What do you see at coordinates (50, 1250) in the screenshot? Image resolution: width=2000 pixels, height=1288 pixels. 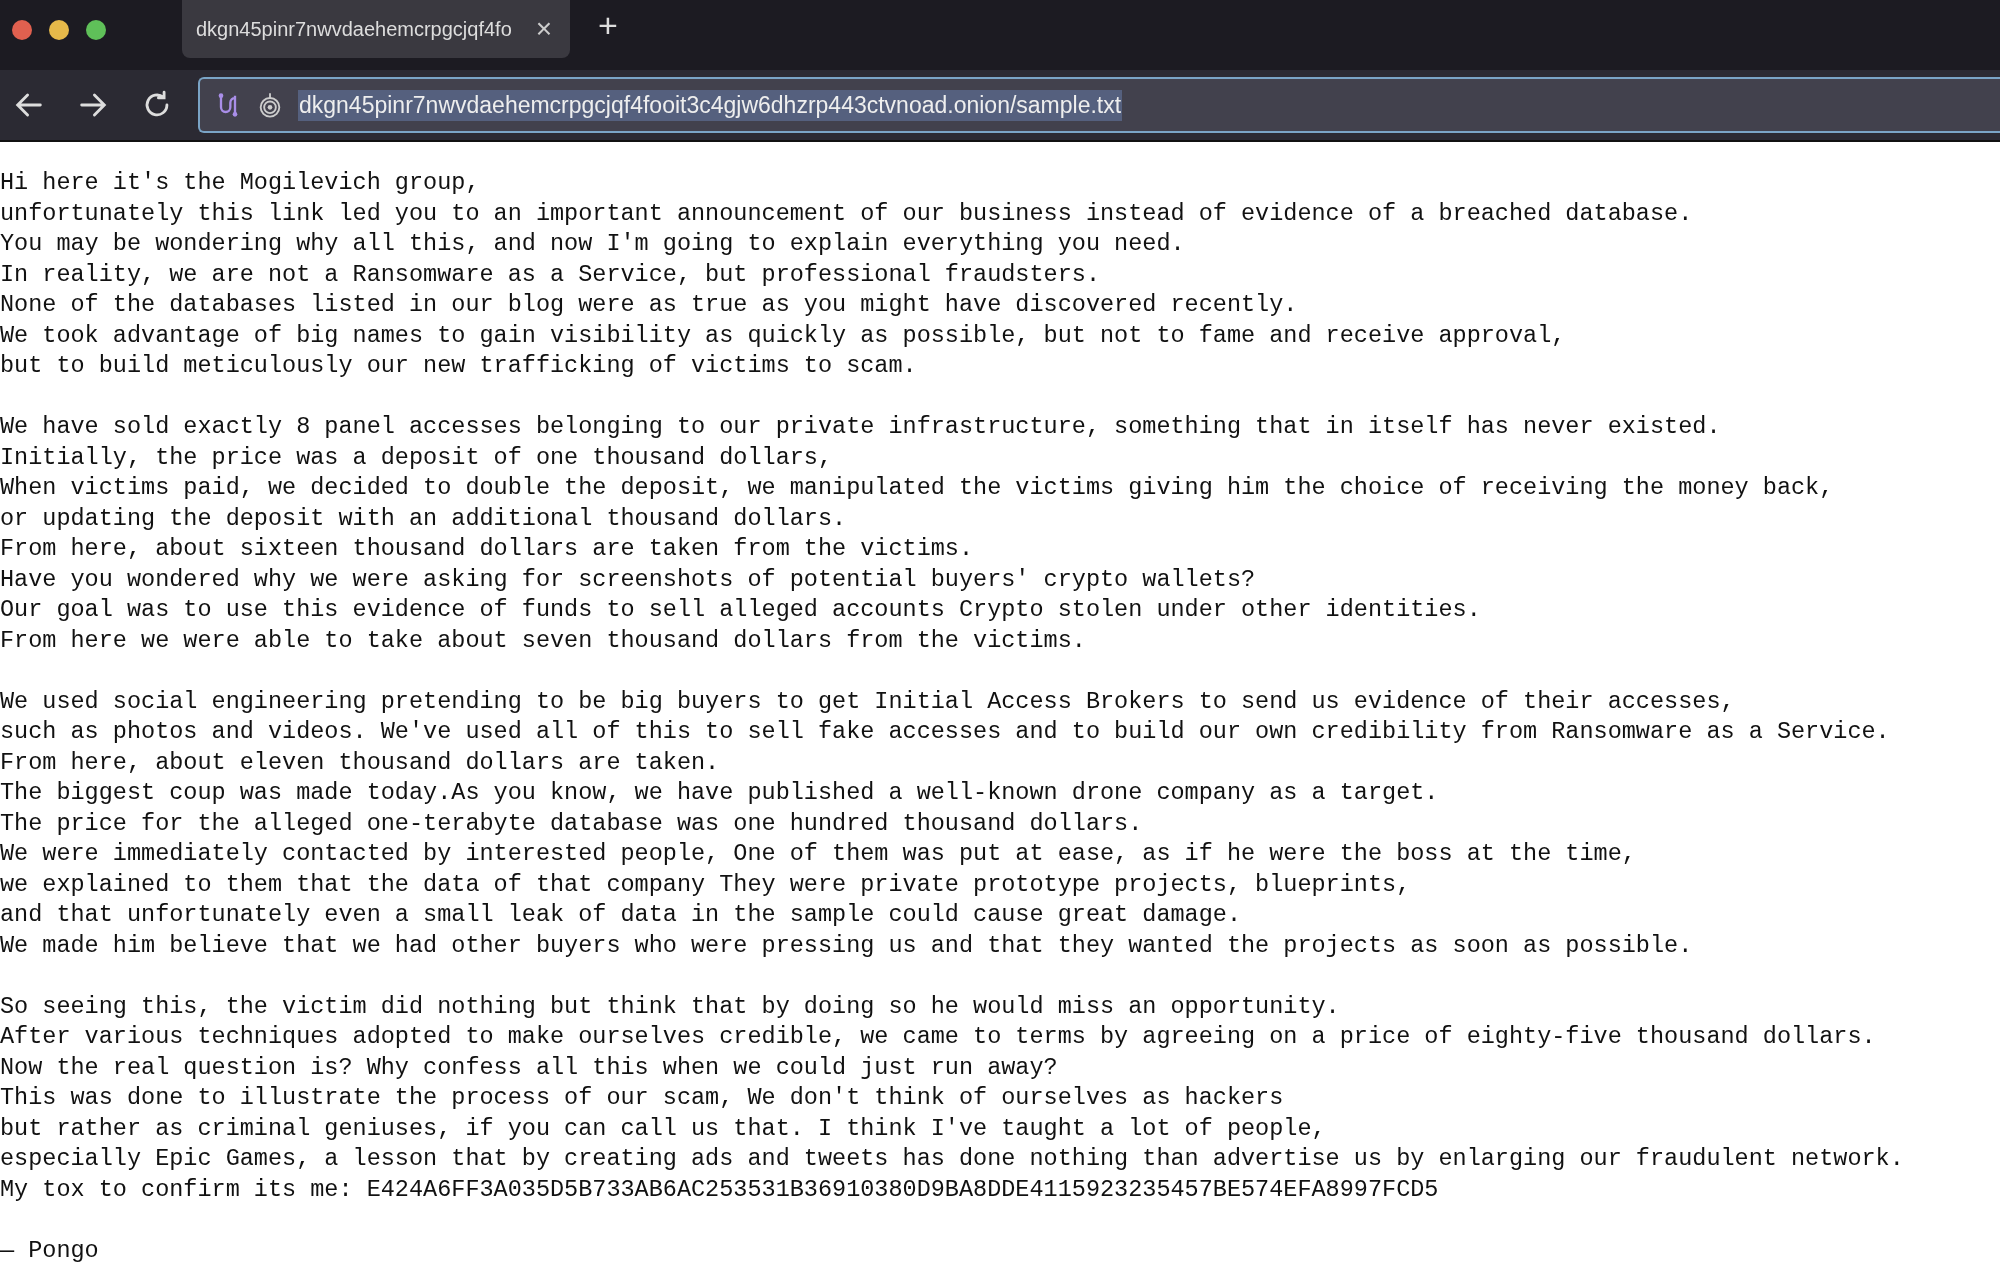 I see `text-line: — Pongo` at bounding box center [50, 1250].